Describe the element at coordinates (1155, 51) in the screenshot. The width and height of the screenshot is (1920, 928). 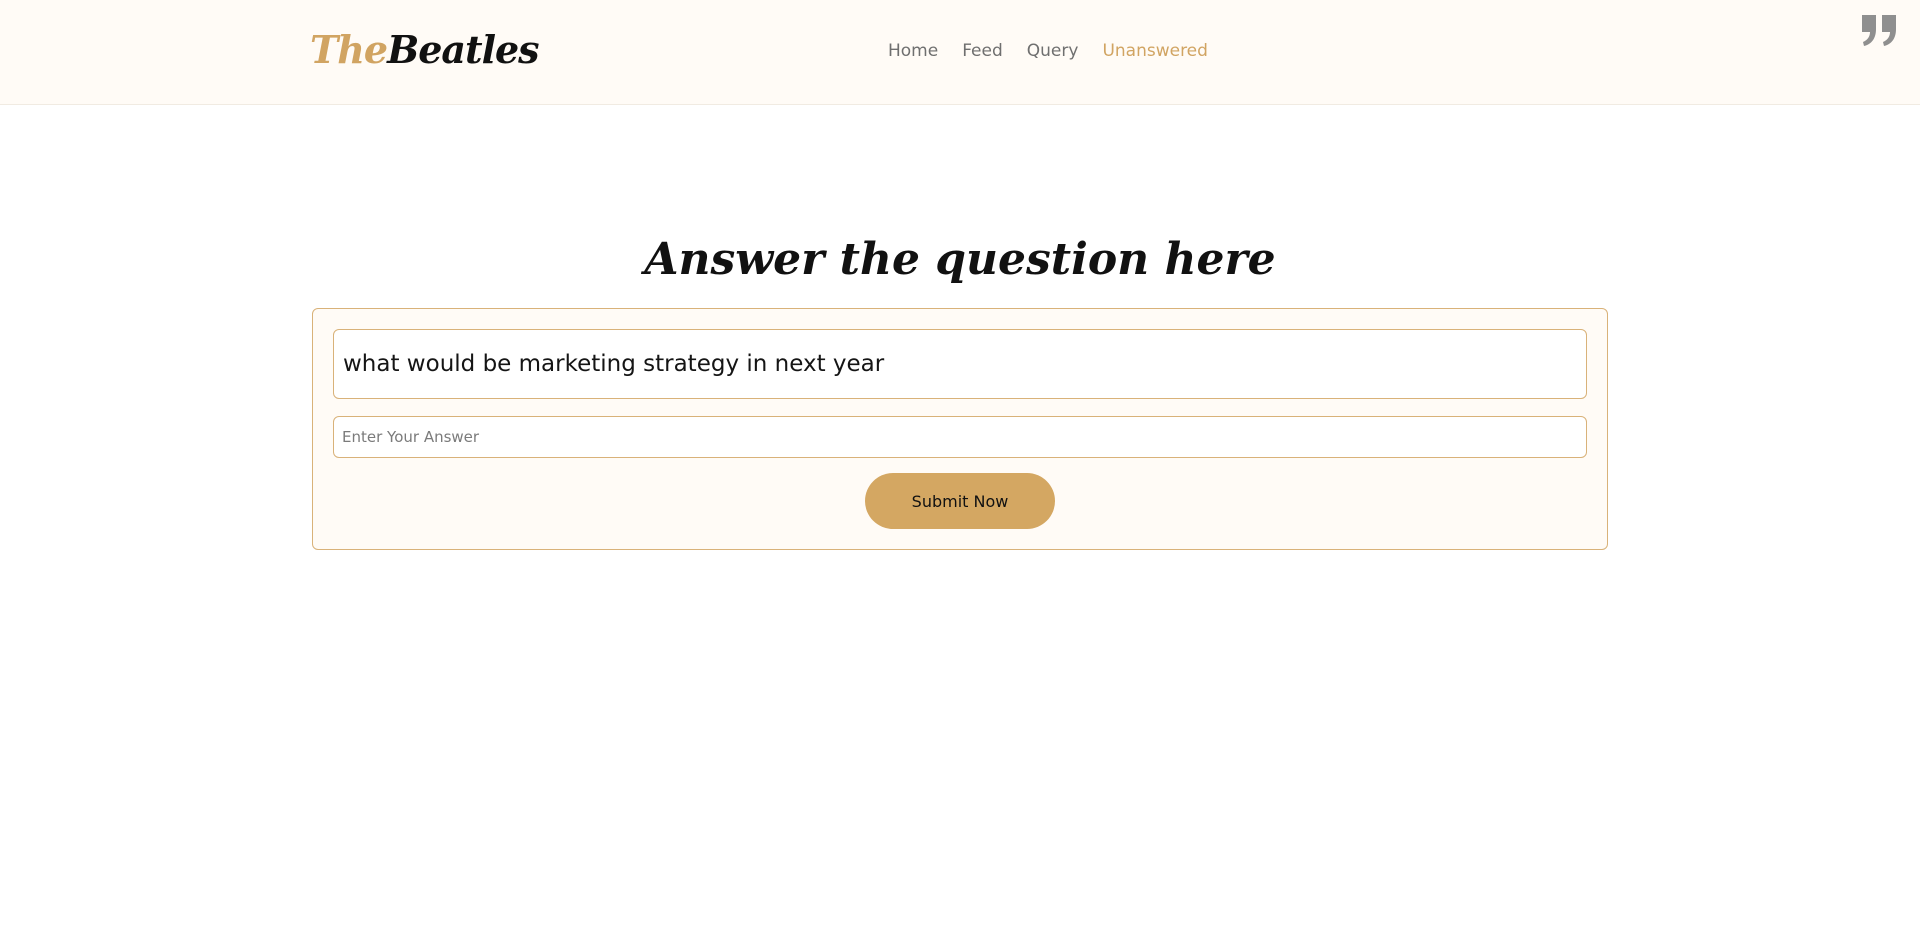
I see `nav-link-unanswered: Unanswered` at that location.